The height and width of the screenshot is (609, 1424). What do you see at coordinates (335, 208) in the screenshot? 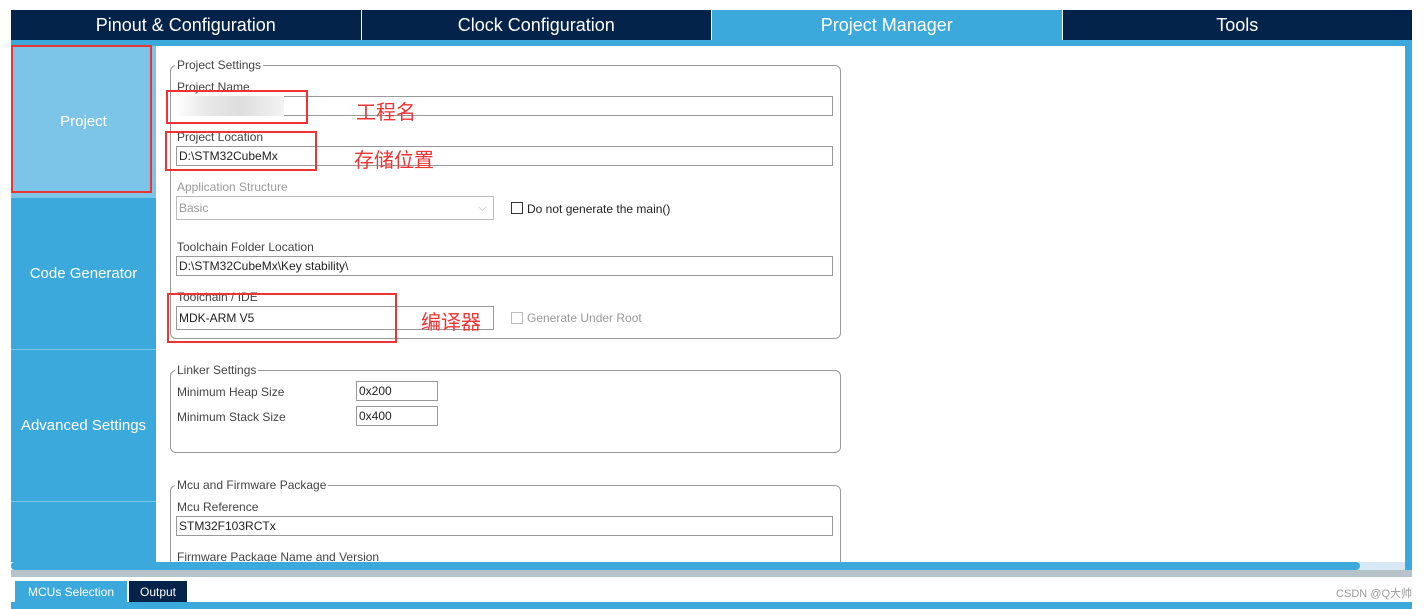
I see `app-structure-select: Basic ⌵` at bounding box center [335, 208].